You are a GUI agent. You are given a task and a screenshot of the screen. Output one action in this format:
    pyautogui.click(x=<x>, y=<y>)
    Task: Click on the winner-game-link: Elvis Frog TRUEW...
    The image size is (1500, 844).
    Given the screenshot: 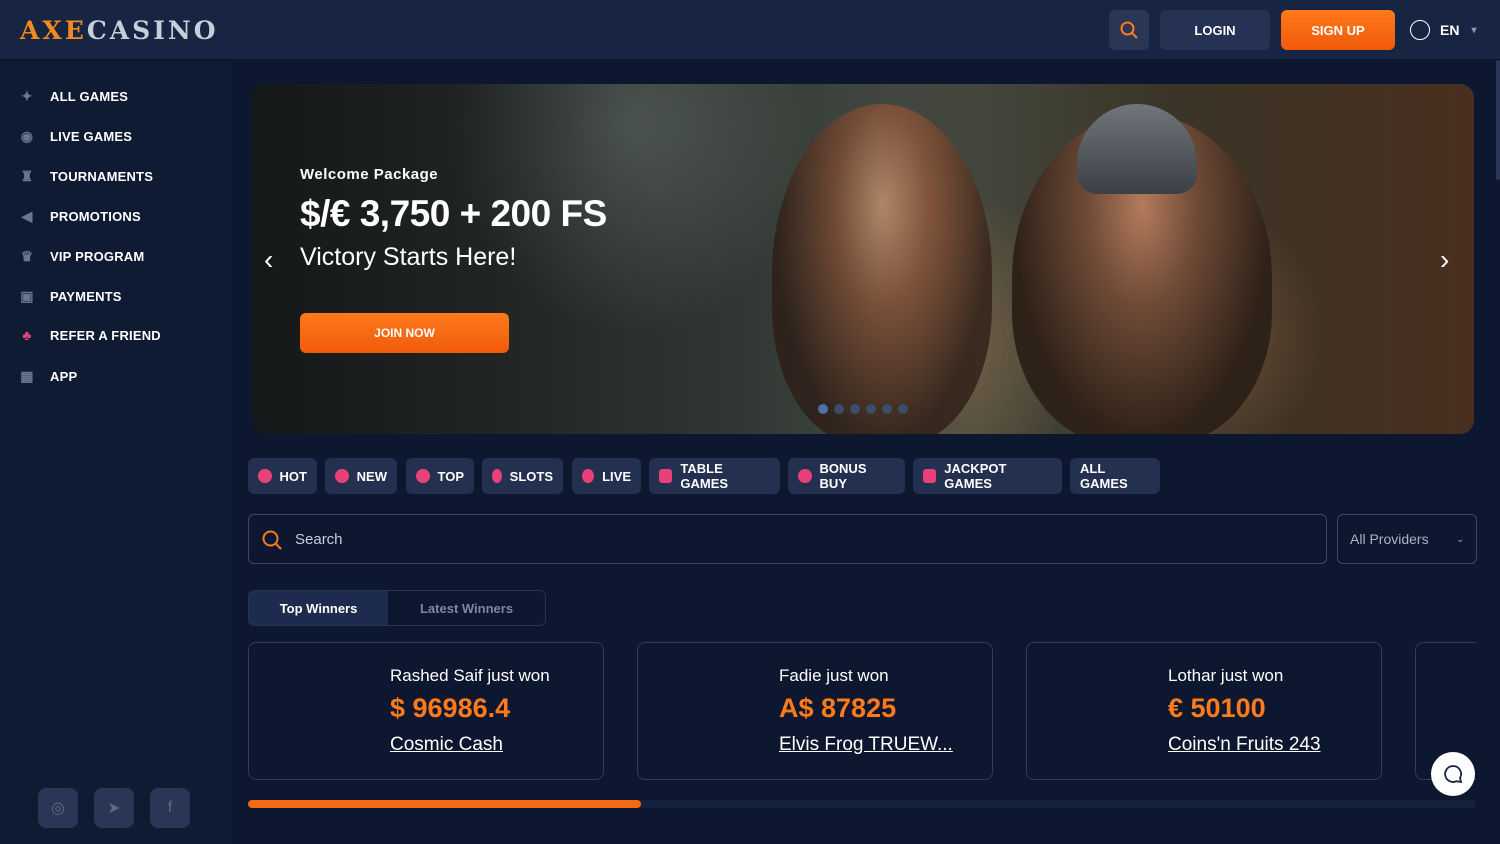 What is the action you would take?
    pyautogui.click(x=866, y=745)
    